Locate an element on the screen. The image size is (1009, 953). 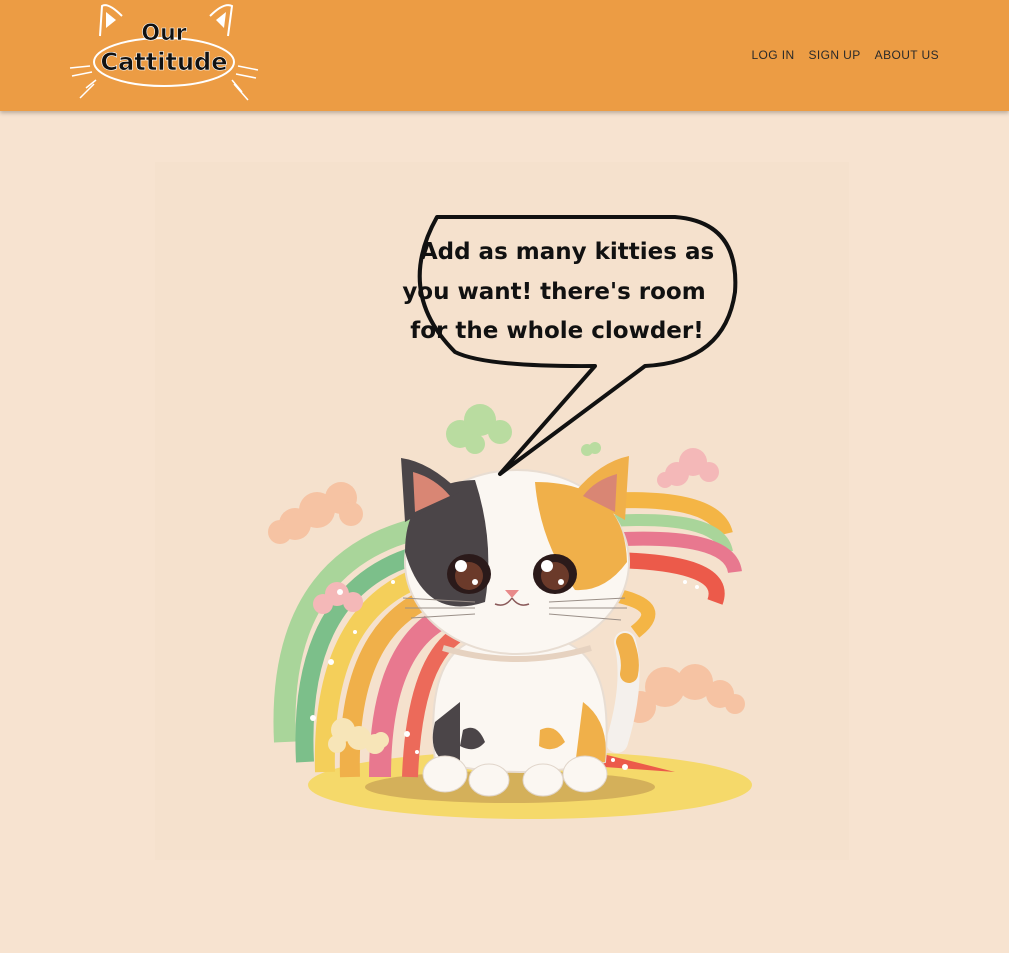
speech-line-1: Add as many kitties as is located at coordinates (567, 252).